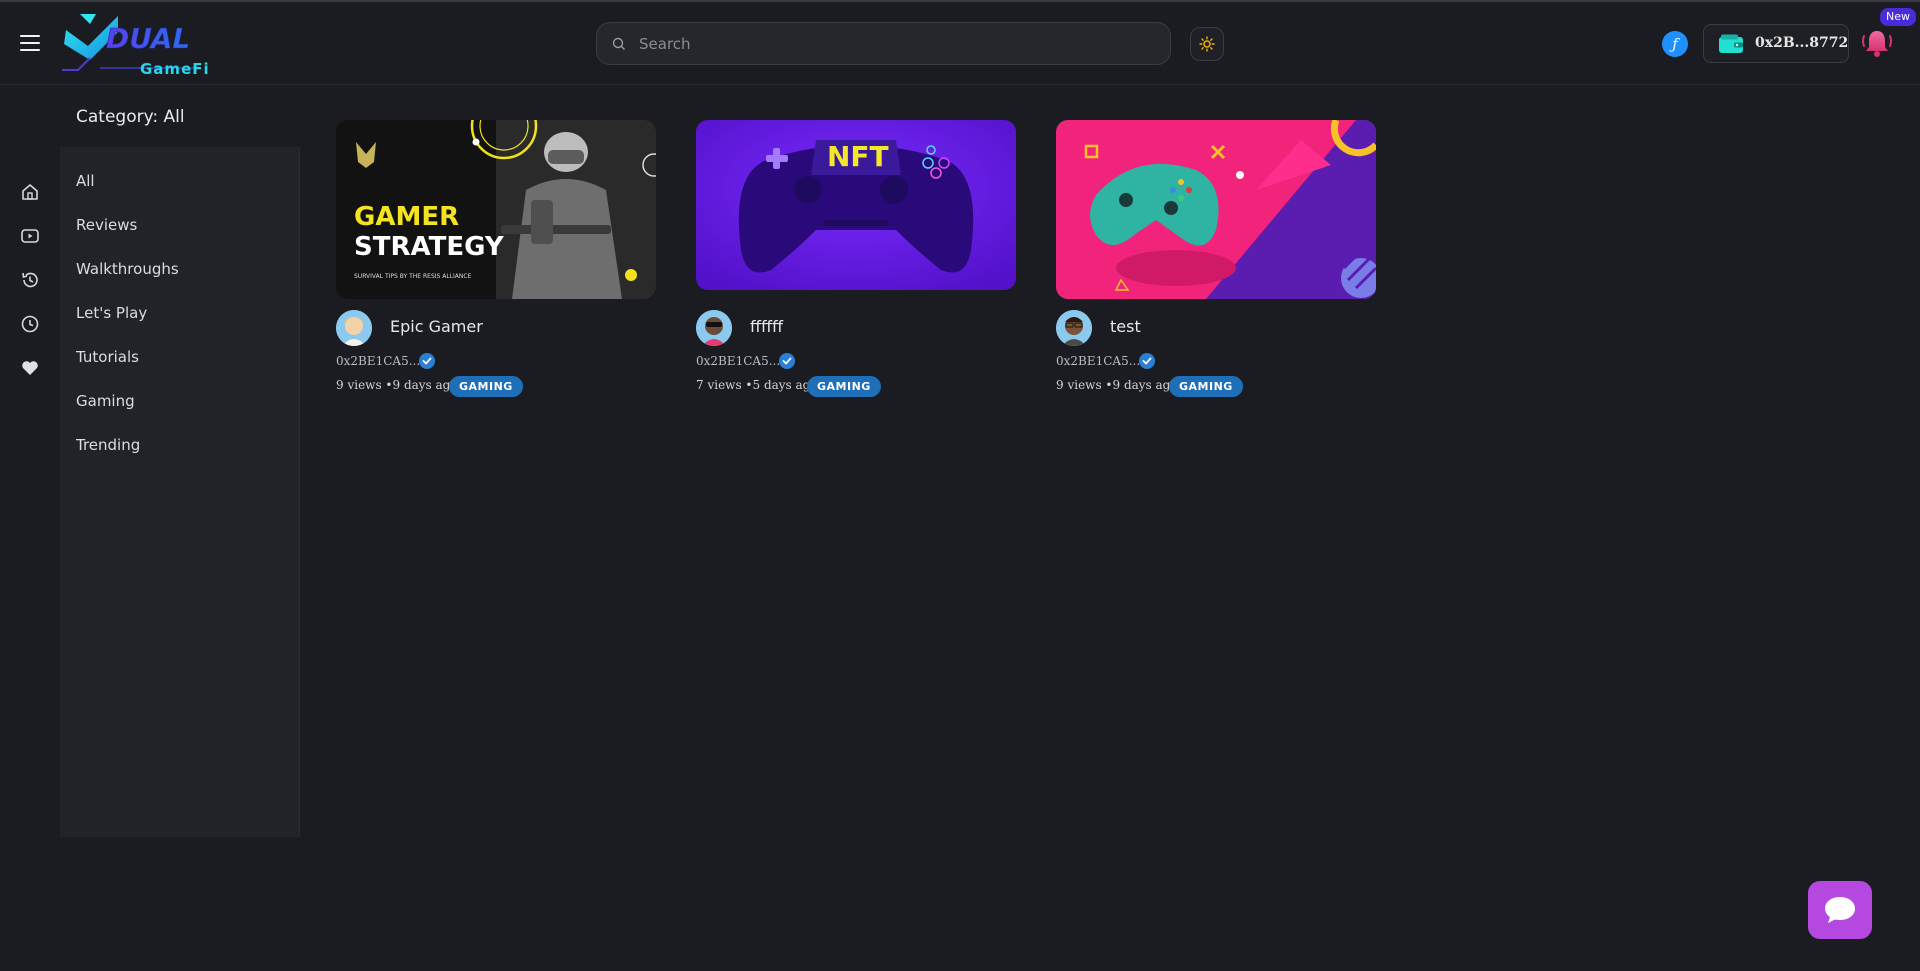 The width and height of the screenshot is (1920, 971). Describe the element at coordinates (413, 276) in the screenshot. I see `svg-text:SURVIVAL TIPS BY THE RESIS ALL: SURVIVAL TIPS BY THE RESIS ALLIANCE` at that location.